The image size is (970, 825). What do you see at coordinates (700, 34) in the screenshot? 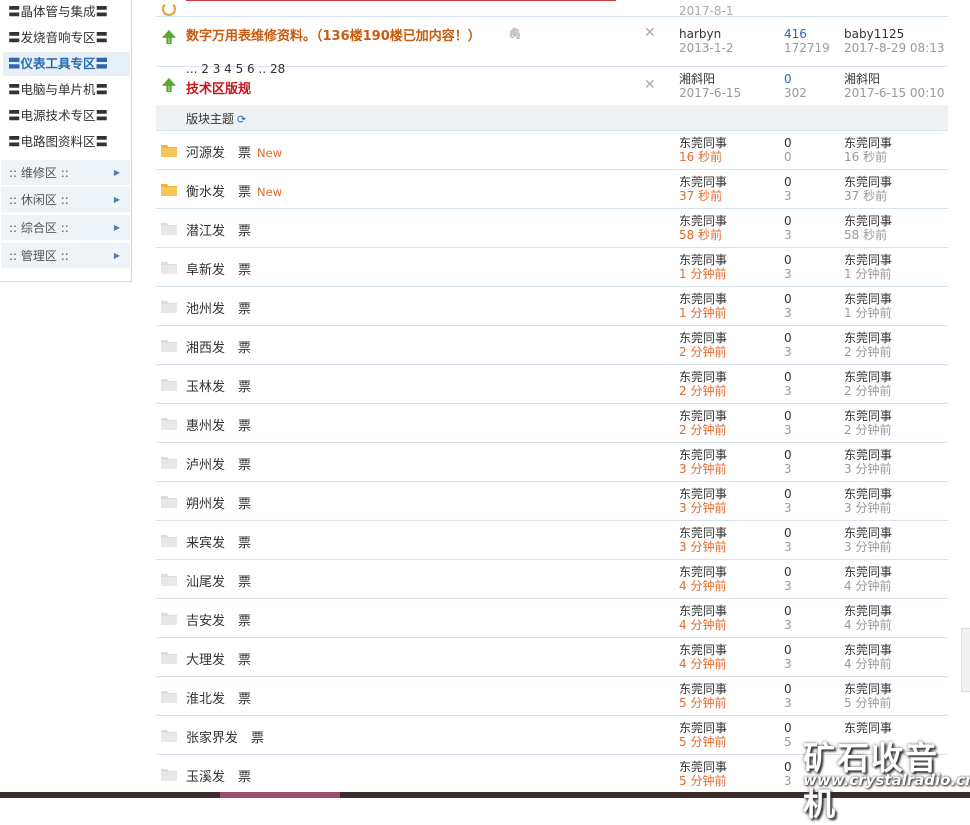
I see `author-name: harbyn` at bounding box center [700, 34].